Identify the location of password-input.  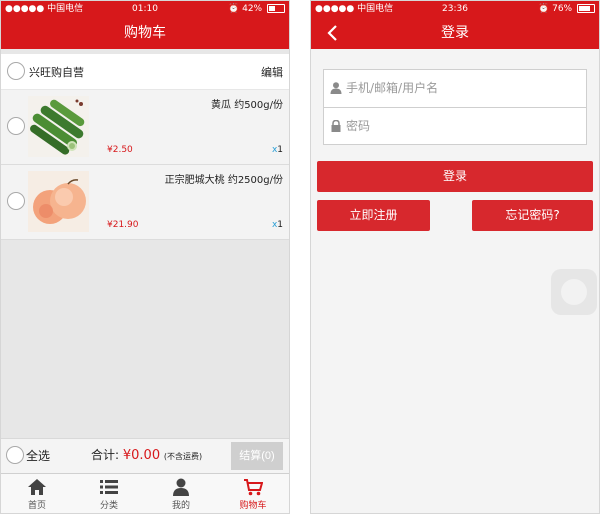
(461, 126).